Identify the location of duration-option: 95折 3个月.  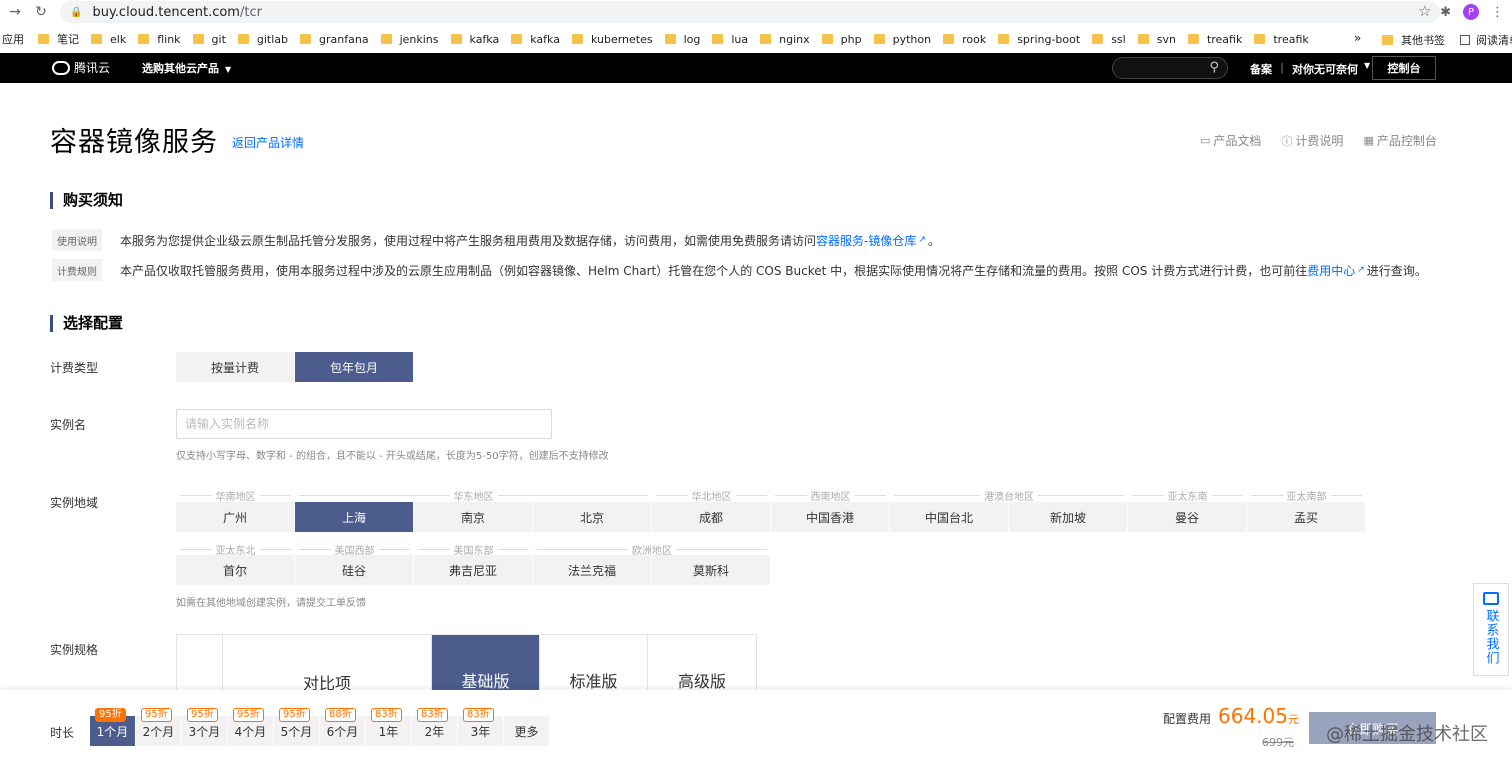
(205, 727).